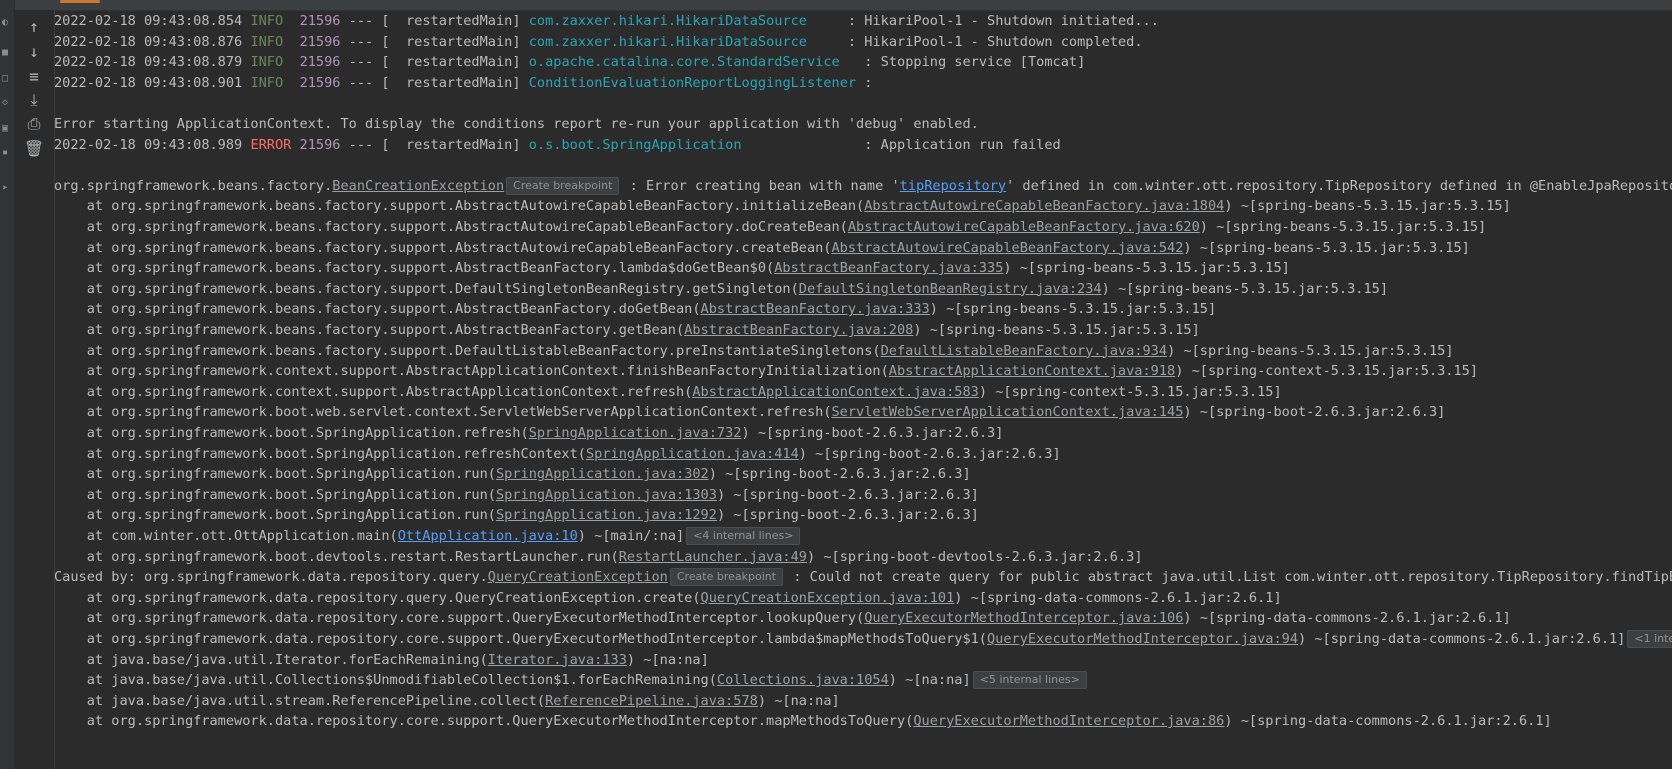 The height and width of the screenshot is (769, 1672). What do you see at coordinates (798, 330) in the screenshot?
I see `source-link: AbstractBeanFactory.java:208` at bounding box center [798, 330].